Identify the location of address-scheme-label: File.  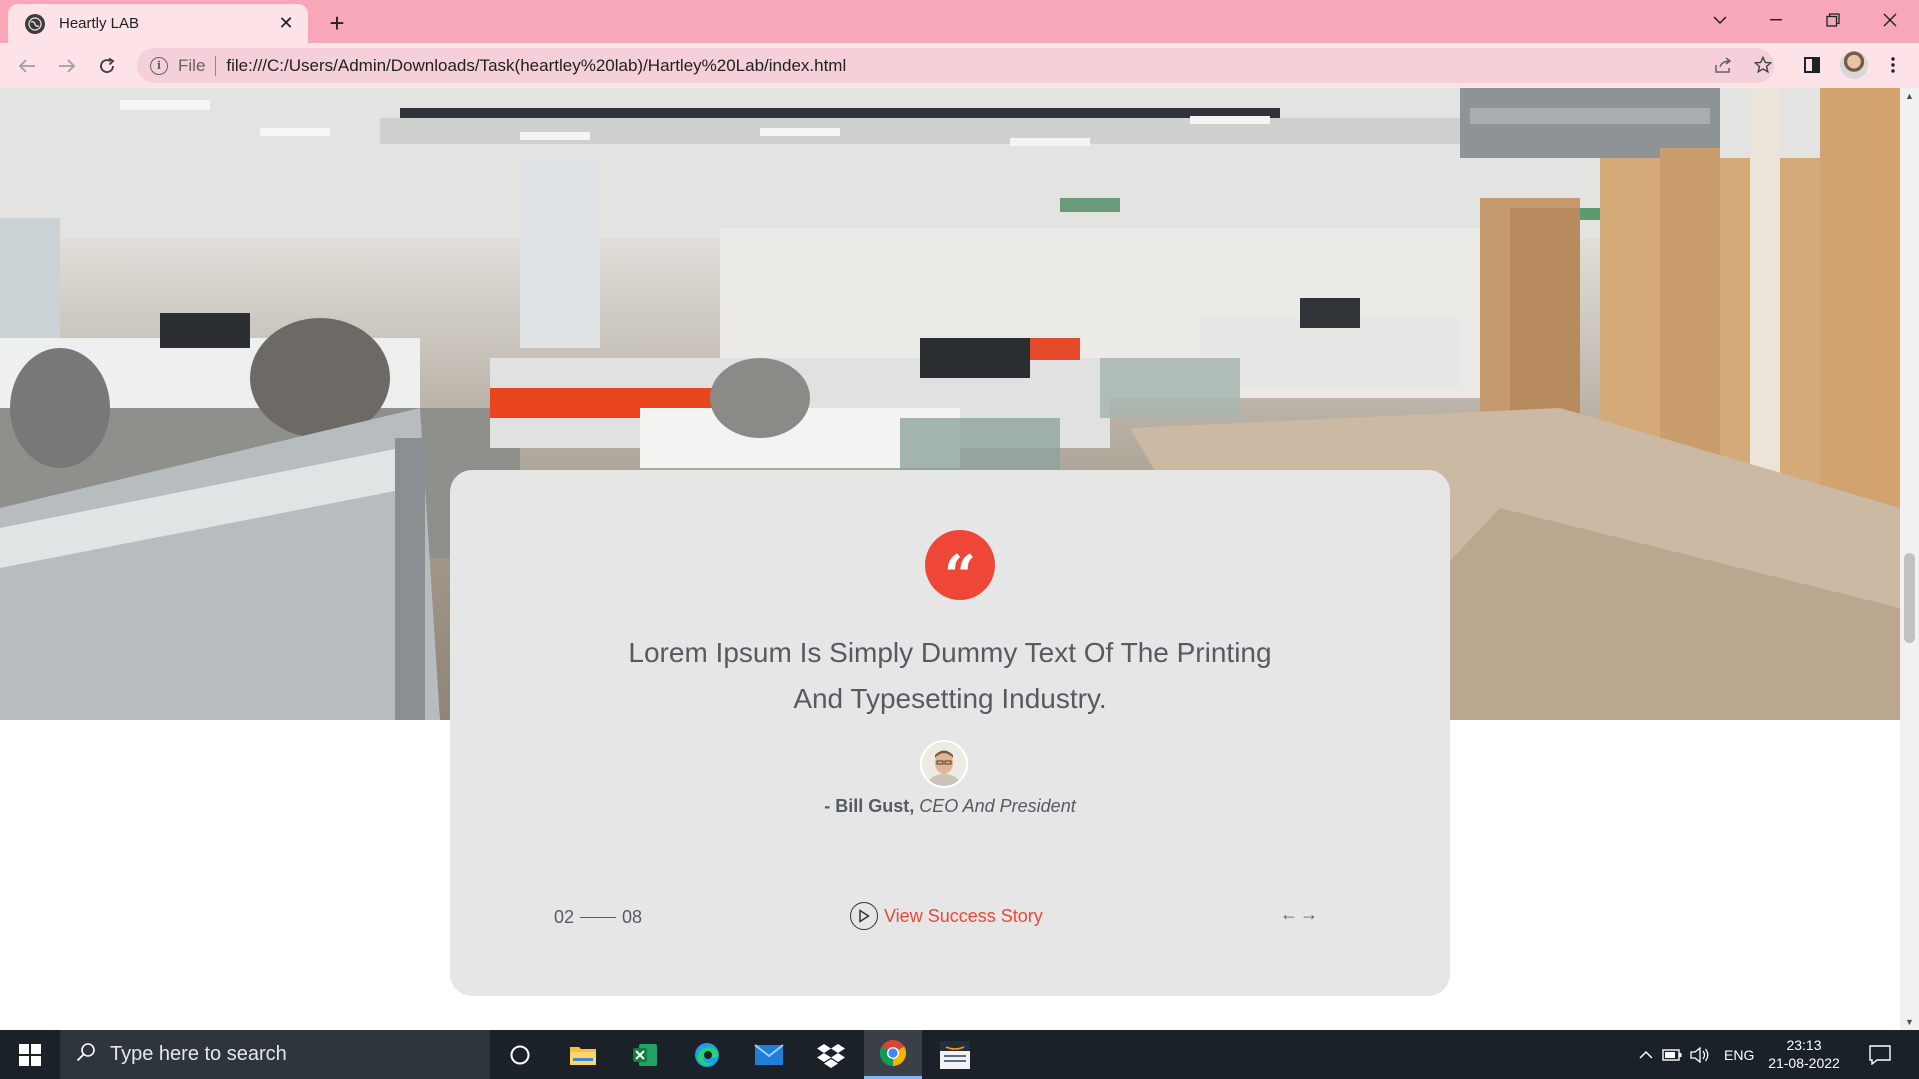
(192, 65).